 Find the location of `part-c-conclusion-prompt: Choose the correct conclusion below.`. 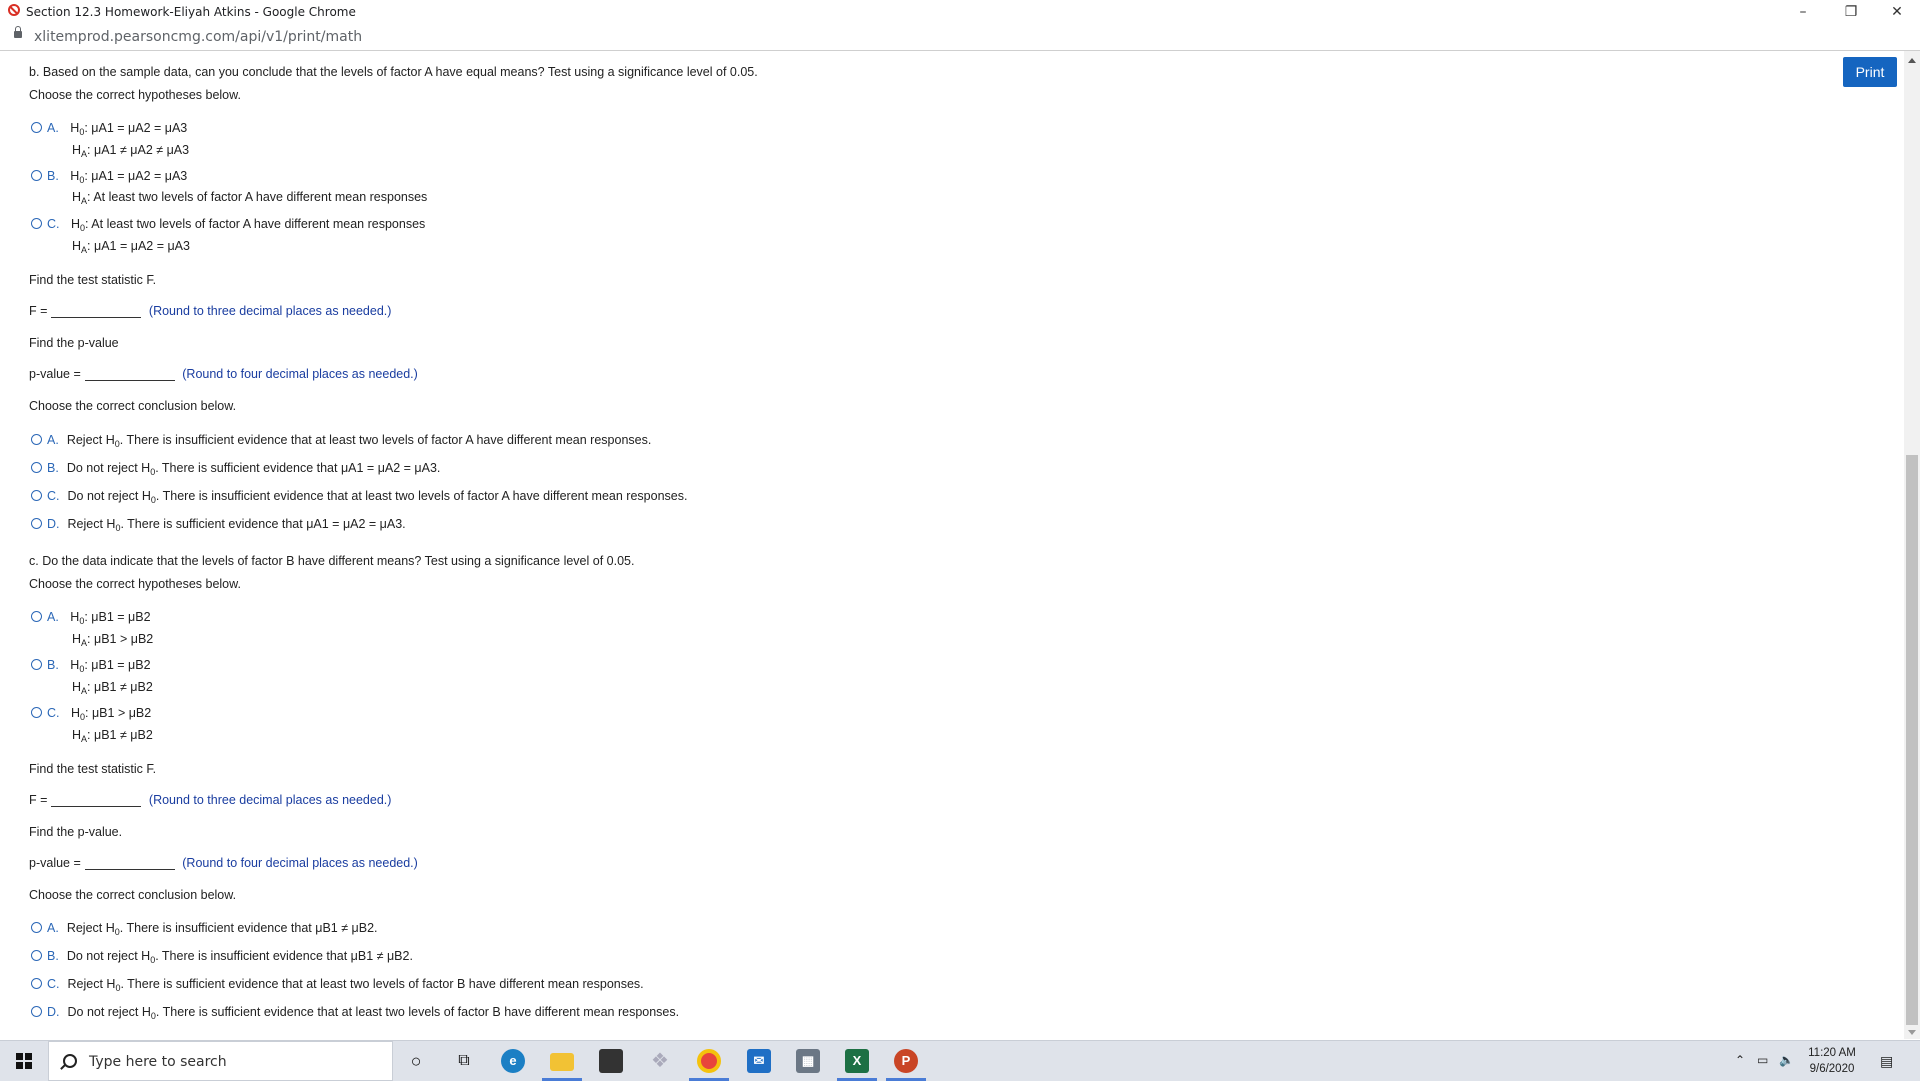

part-c-conclusion-prompt: Choose the correct conclusion below. is located at coordinates (133, 895).